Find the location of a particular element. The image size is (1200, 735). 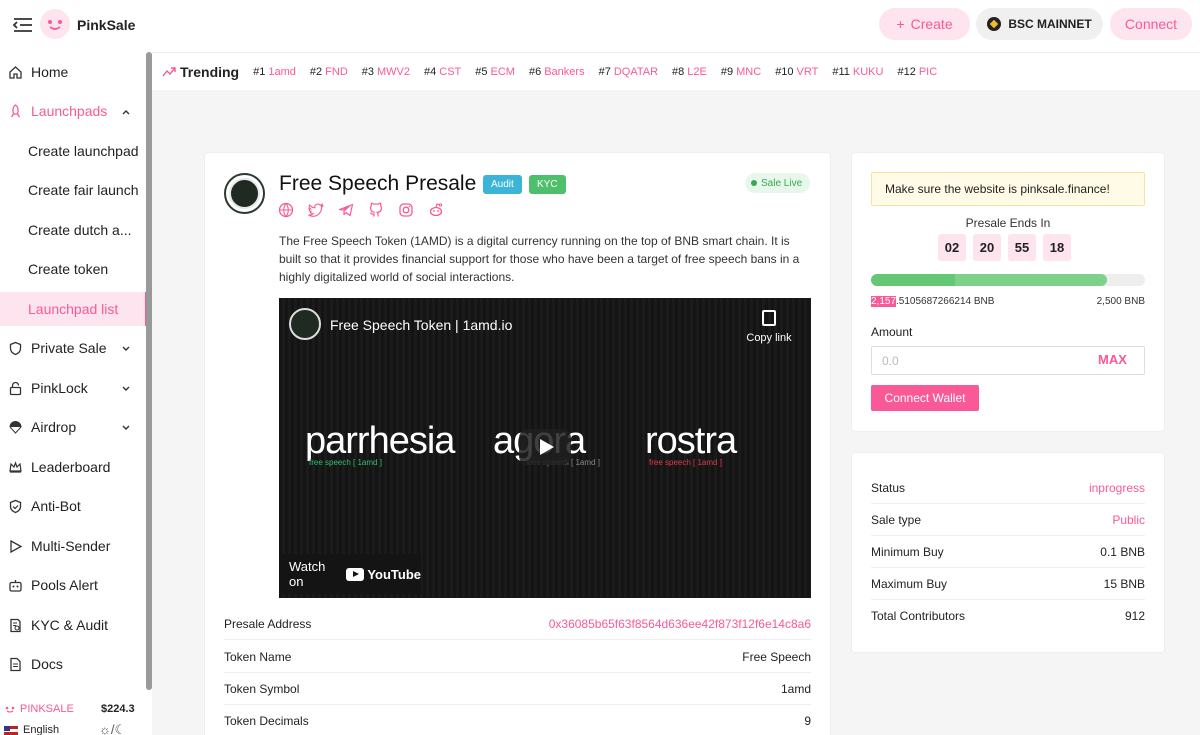

info-row-token-symbol: Token Symbol 1amd is located at coordinates (517, 689).